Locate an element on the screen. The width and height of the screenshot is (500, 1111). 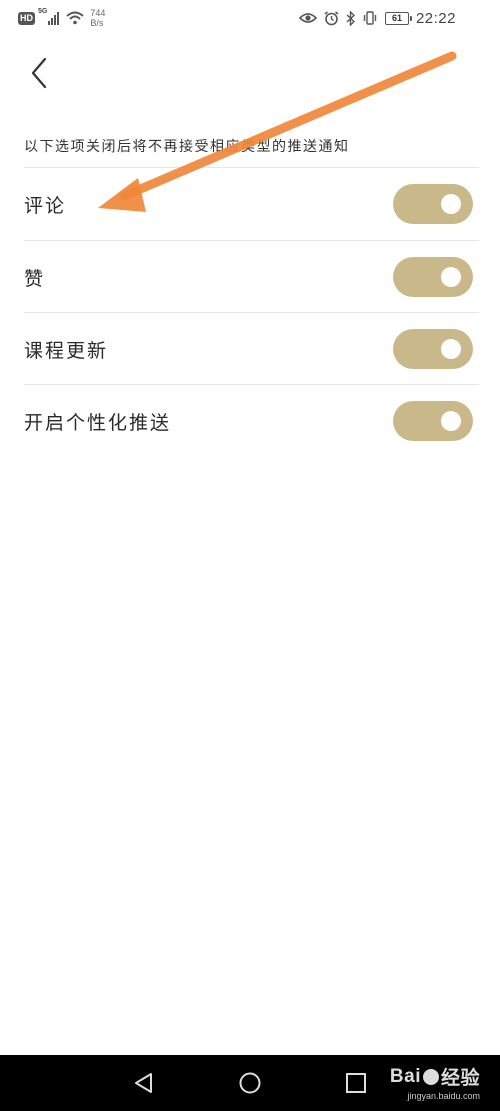
vibrate-icon is located at coordinates (370, 18).